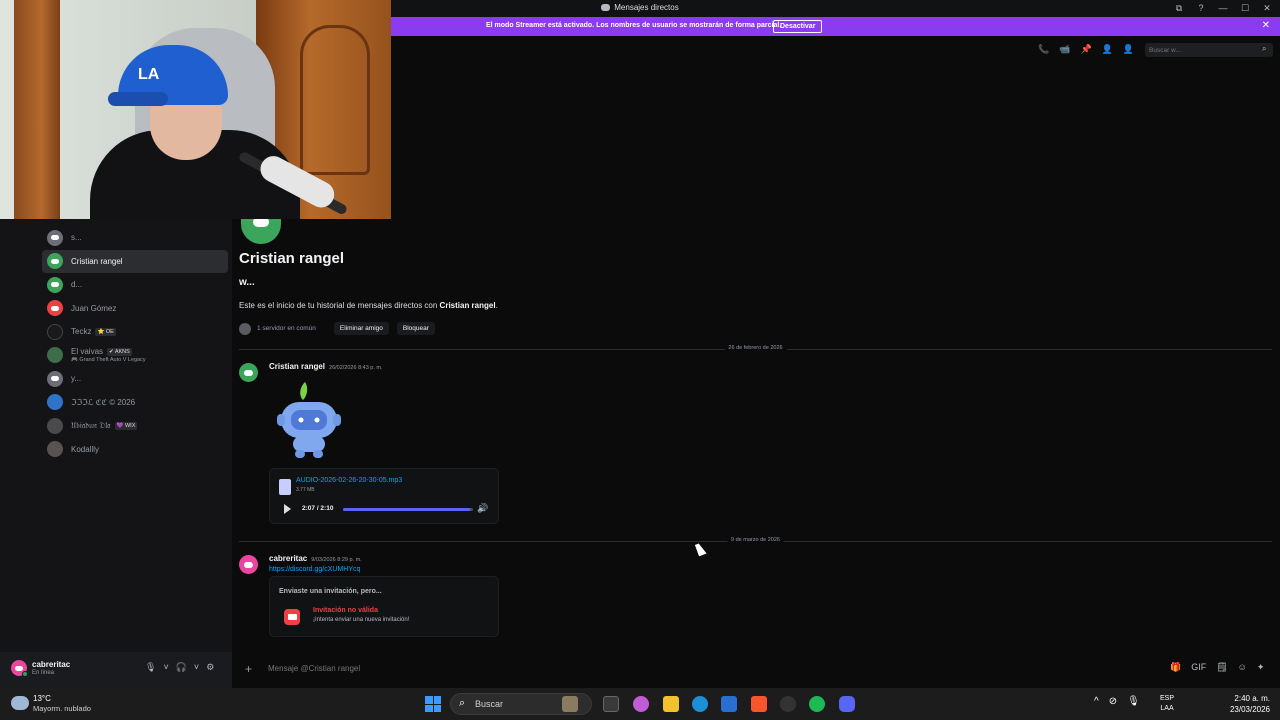 The width and height of the screenshot is (1280, 720). Describe the element at coordinates (1096, 701) in the screenshot. I see `tray-overflow-icon: ^` at that location.